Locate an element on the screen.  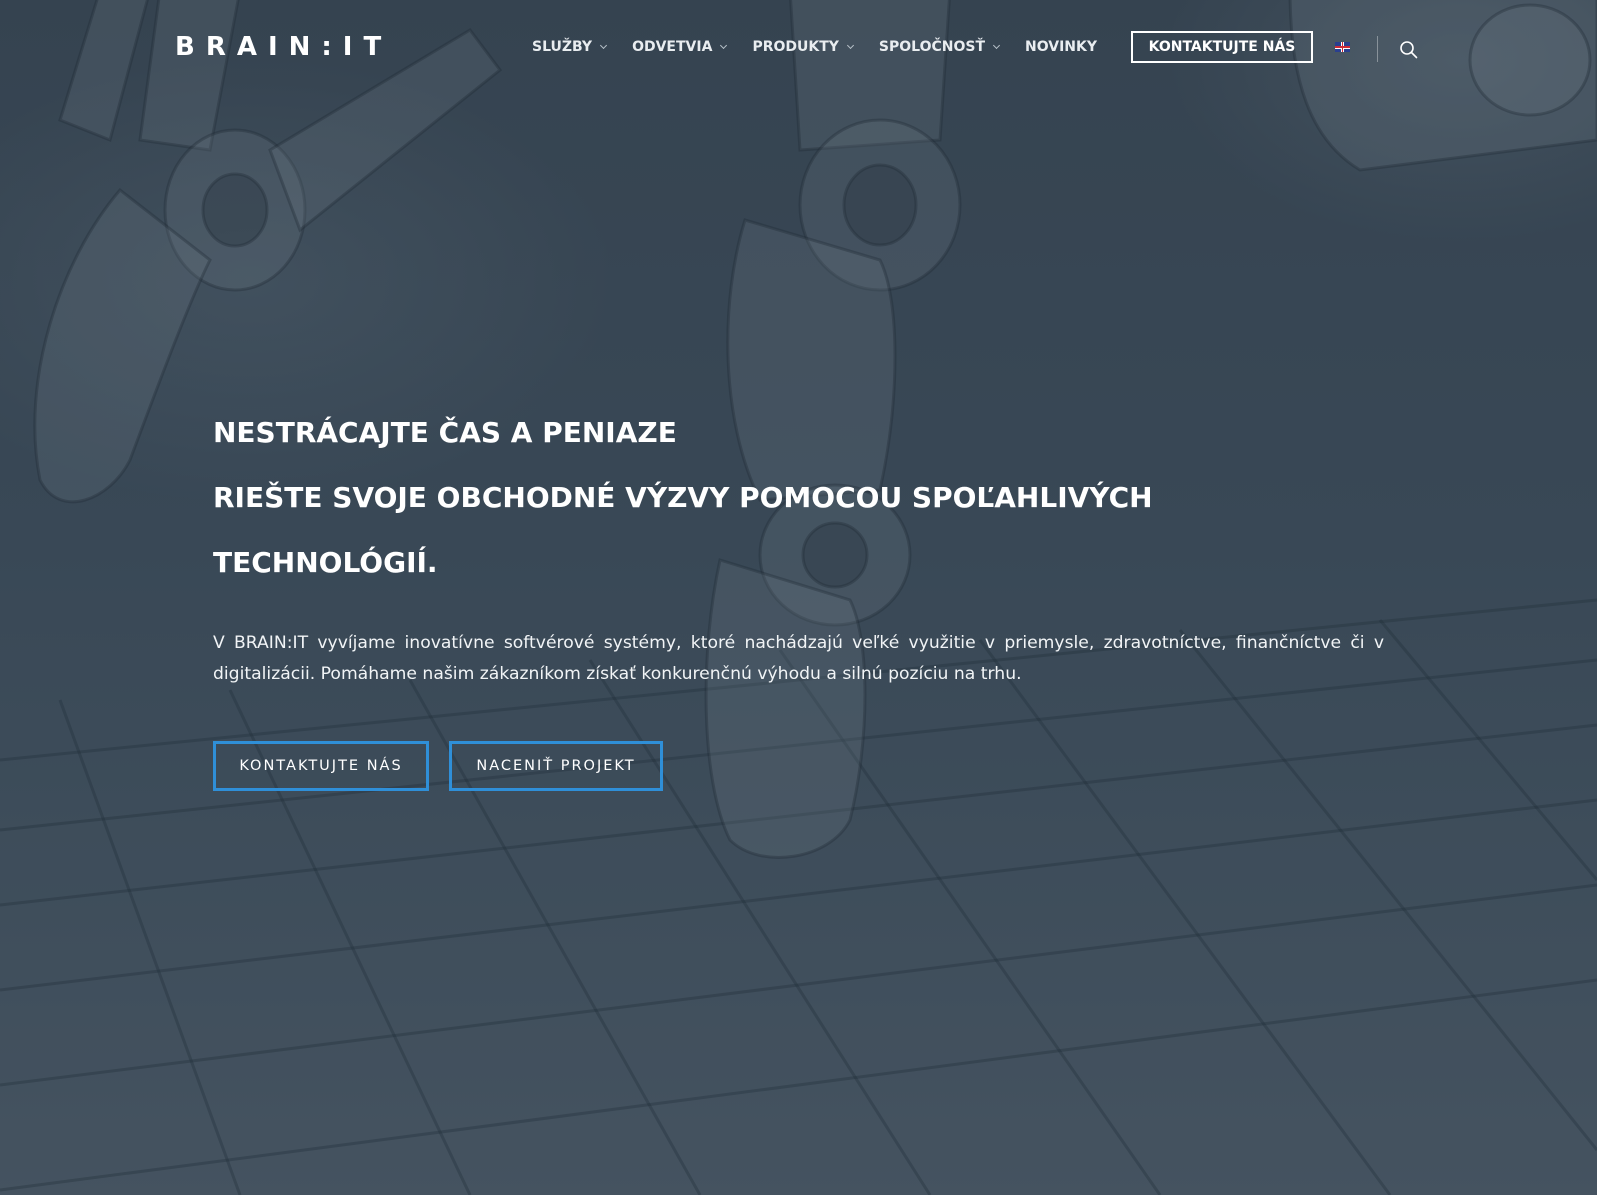
nav-item-label: SLUŽBY is located at coordinates (562, 47).